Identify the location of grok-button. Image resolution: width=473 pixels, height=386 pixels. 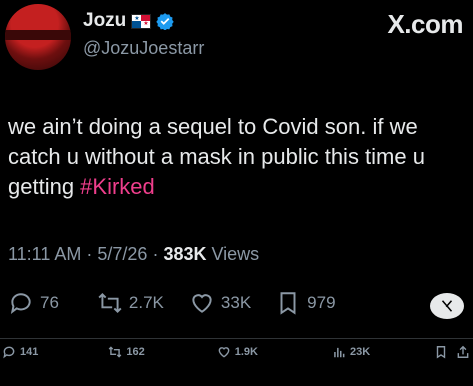
(447, 306).